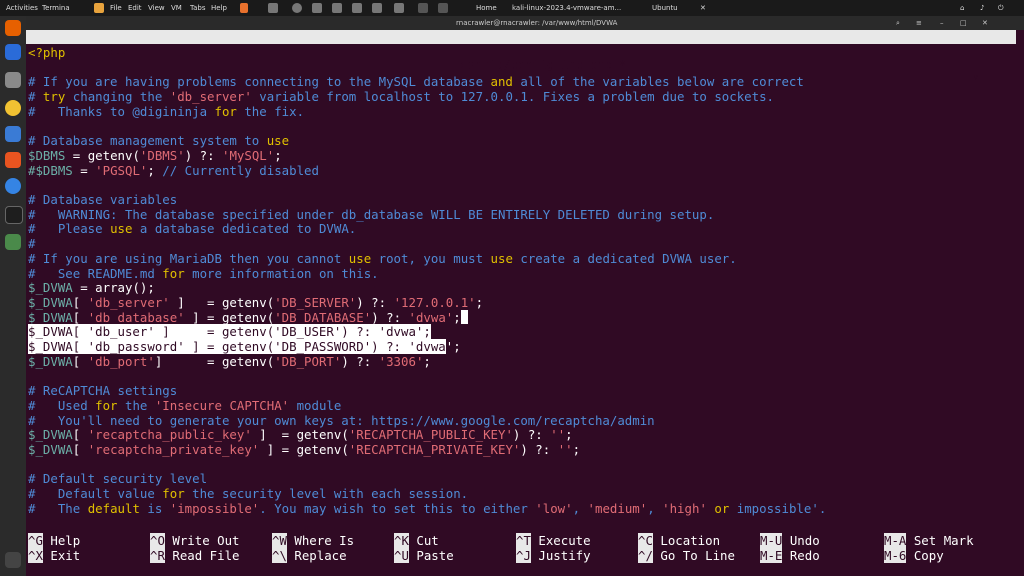 This screenshot has width=1024, height=576. I want to click on app-center-icon, so click(13, 160).